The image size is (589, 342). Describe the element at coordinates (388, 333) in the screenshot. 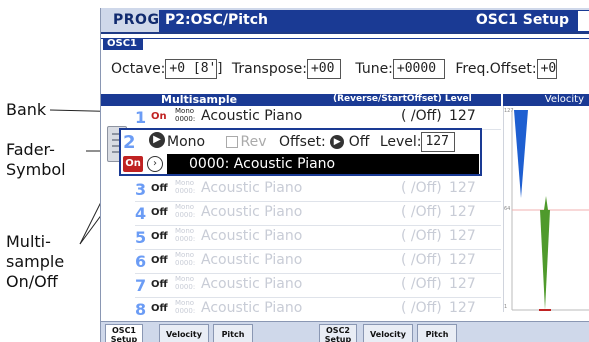

I see `tab-velocity-2: Velocity` at that location.